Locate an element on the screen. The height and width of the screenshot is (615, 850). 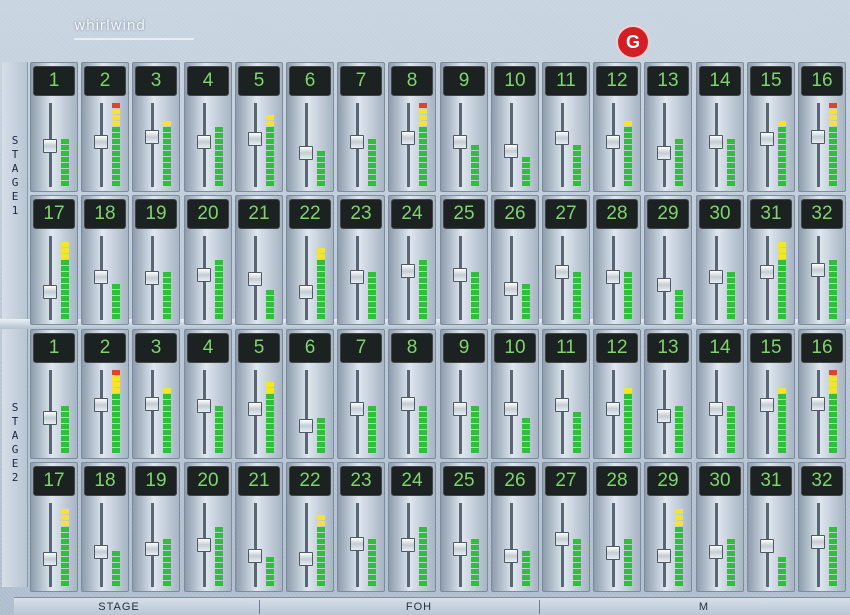
channel-number: 15 is located at coordinates (771, 348).